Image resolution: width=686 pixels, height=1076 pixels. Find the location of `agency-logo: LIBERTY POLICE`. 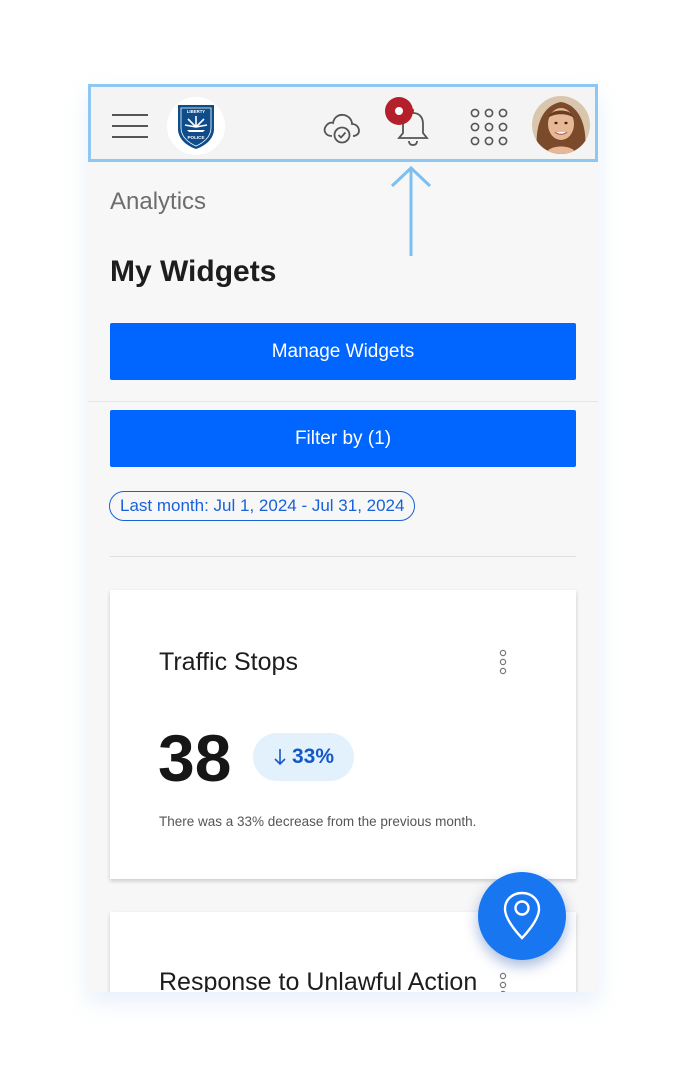

agency-logo: LIBERTY POLICE is located at coordinates (196, 126).